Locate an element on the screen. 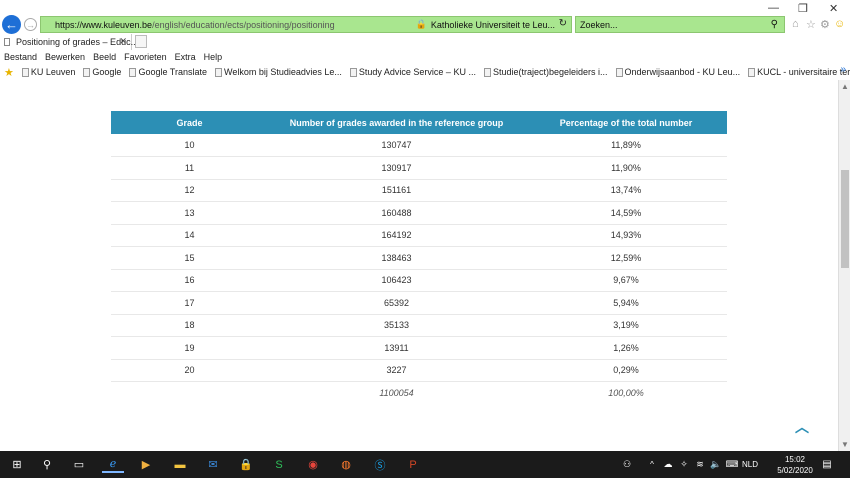  settings-gear-icon: ⚙ is located at coordinates (825, 24).